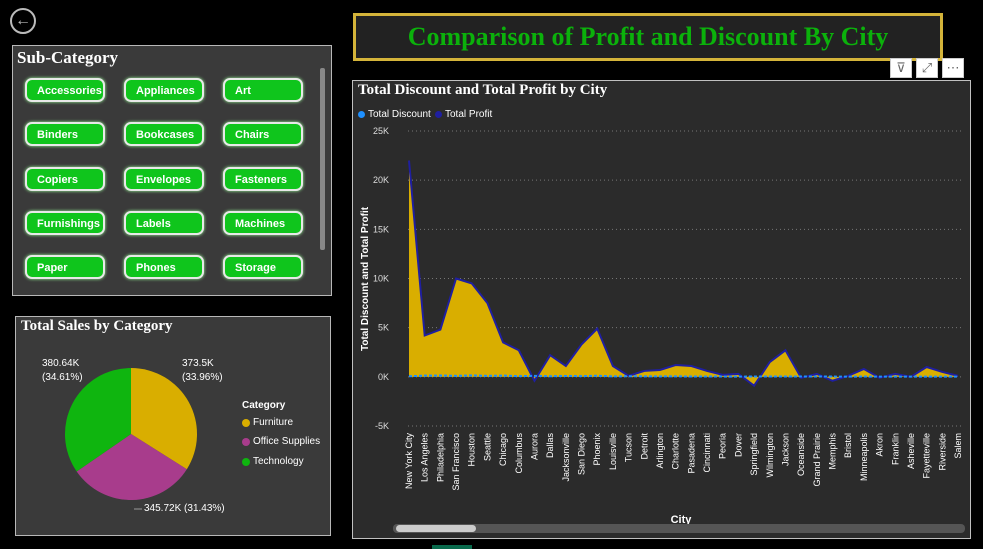 This screenshot has height=549, width=983. I want to click on x-tick-label: Jackson, so click(785, 449).